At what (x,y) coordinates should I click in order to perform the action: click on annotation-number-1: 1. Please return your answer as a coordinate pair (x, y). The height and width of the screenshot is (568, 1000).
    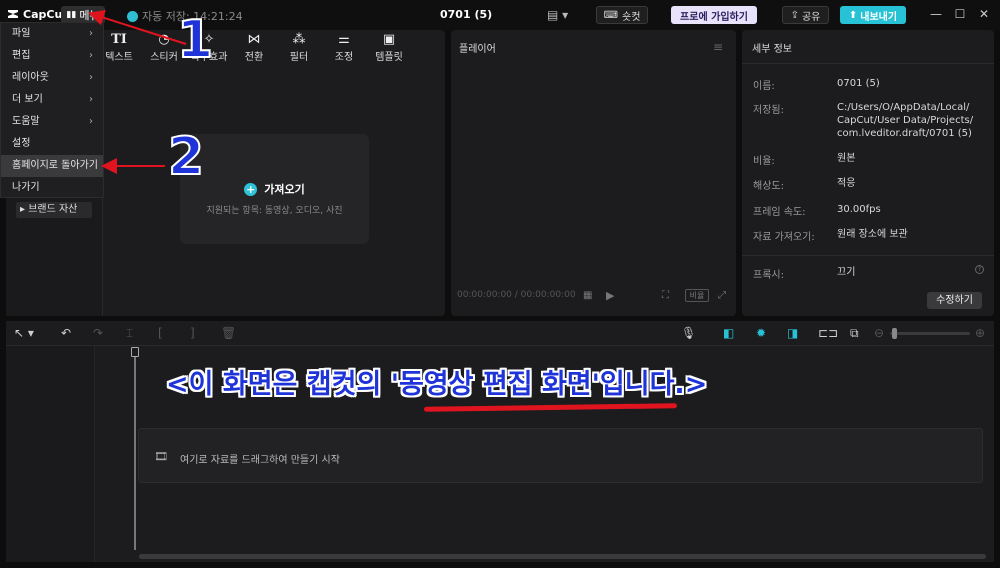
    Looking at the image, I should click on (195, 40).